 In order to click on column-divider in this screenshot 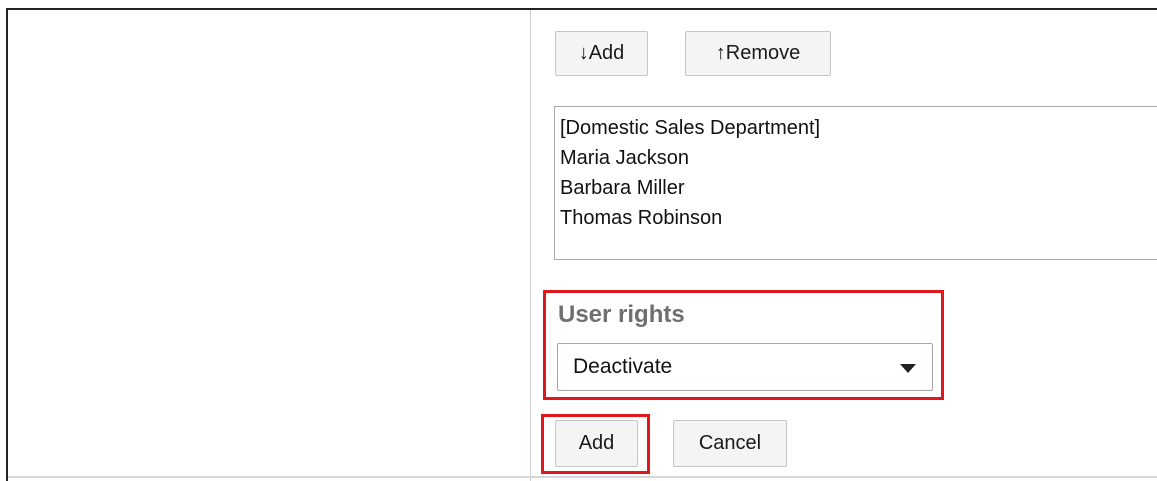, I will do `click(530, 245)`.